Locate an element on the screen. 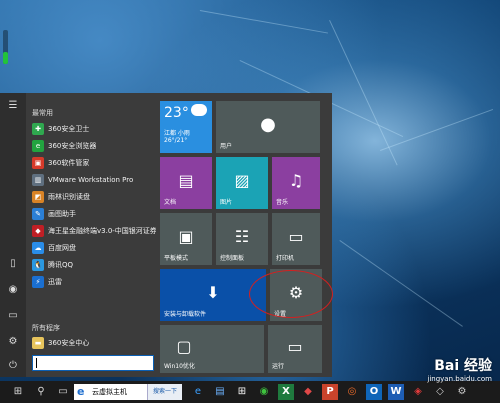 The image size is (500, 403). user-account-icon: ◉ is located at coordinates (13, 290).